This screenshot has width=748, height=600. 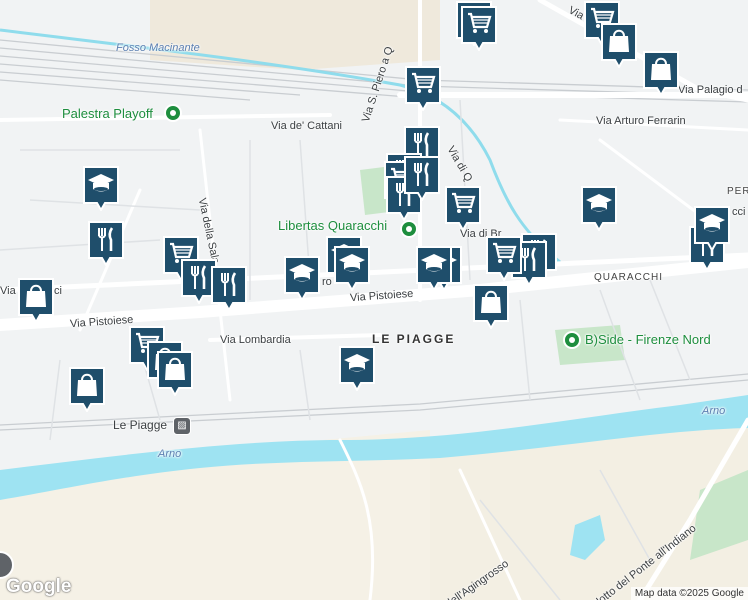 What do you see at coordinates (414, 339) in the screenshot?
I see `neighborhood-label-le-piagge: LE PIAGGE` at bounding box center [414, 339].